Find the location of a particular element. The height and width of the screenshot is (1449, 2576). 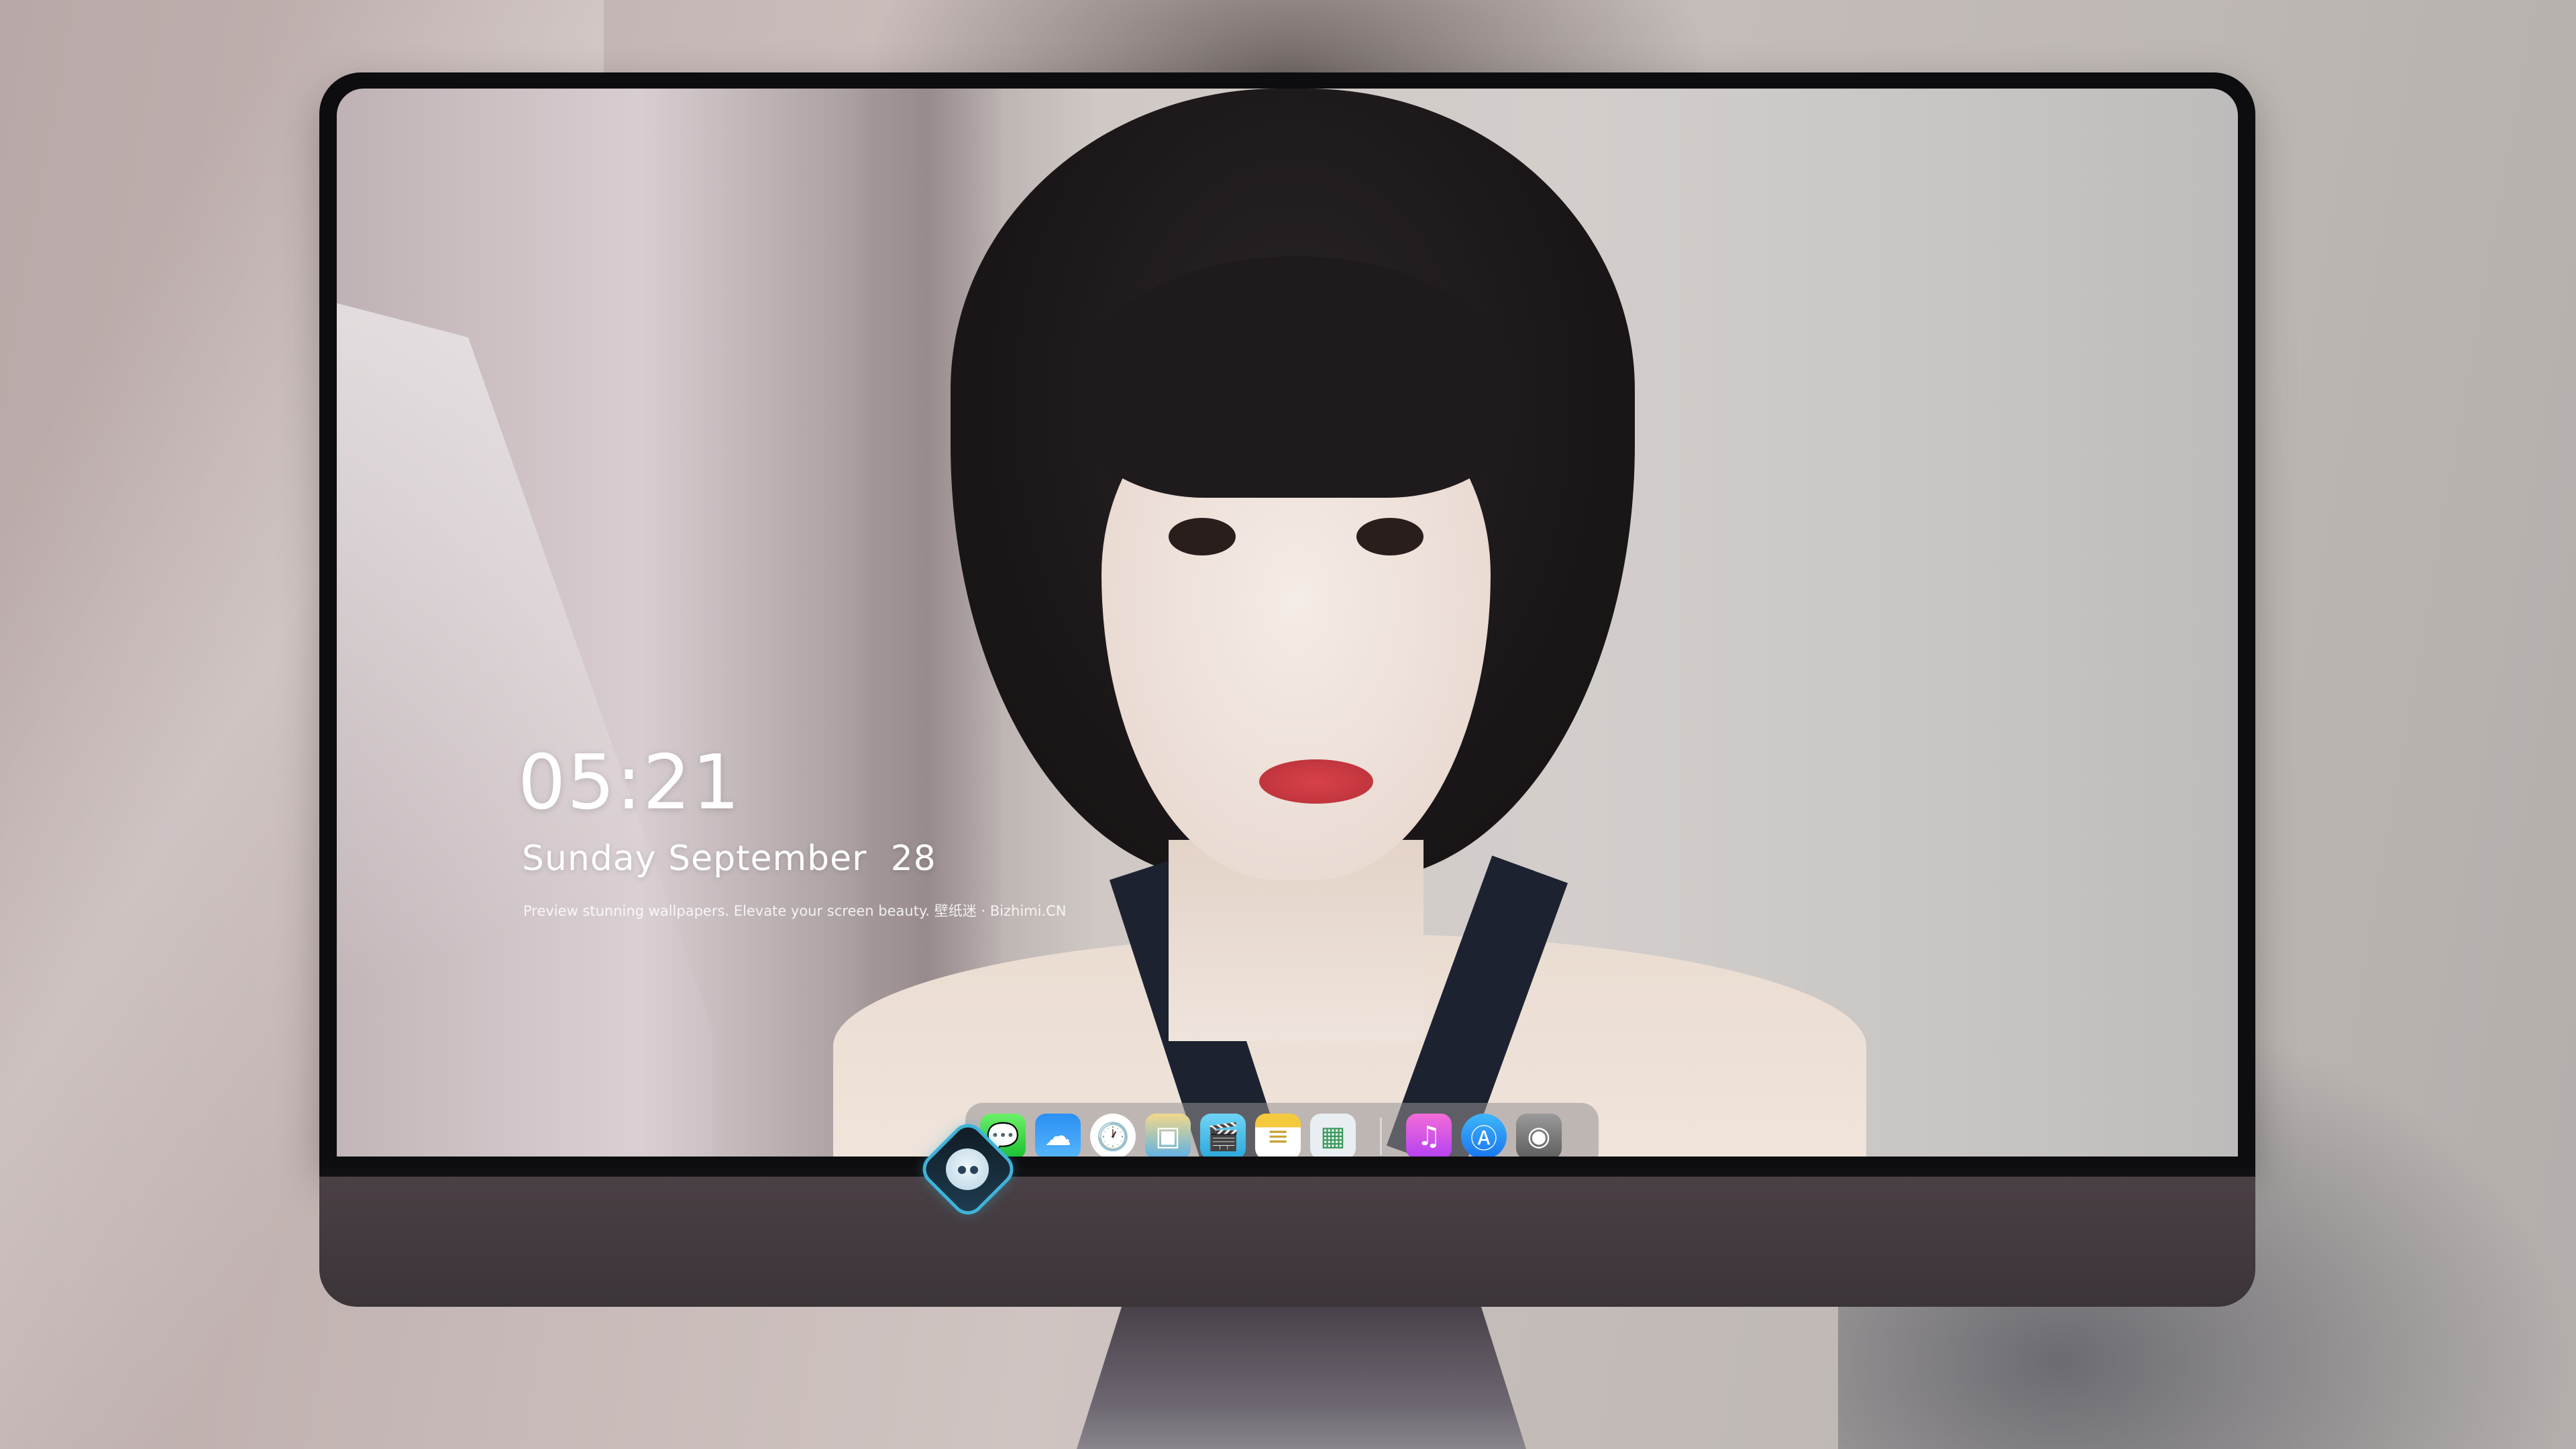

notes-icon: ≡ is located at coordinates (1278, 1135).